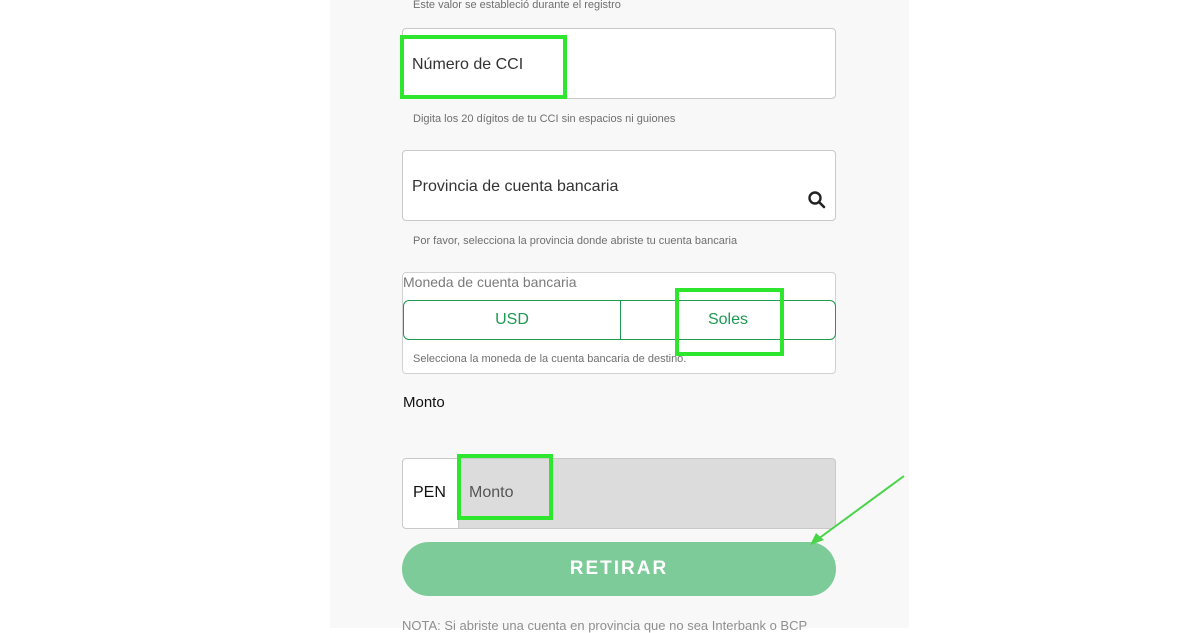 Image resolution: width=1200 pixels, height=633 pixels. Describe the element at coordinates (515, 186) in the screenshot. I see `provincia-field-label: Provincia de cuenta bancaria` at that location.